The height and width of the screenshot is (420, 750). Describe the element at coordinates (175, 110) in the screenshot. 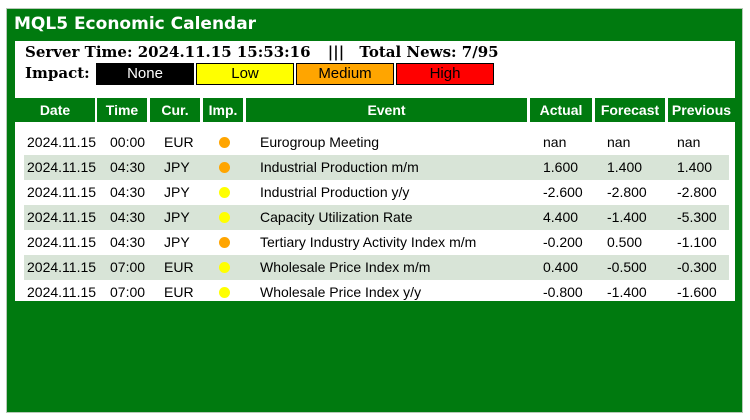

I see `header-currency: Cur.` at that location.